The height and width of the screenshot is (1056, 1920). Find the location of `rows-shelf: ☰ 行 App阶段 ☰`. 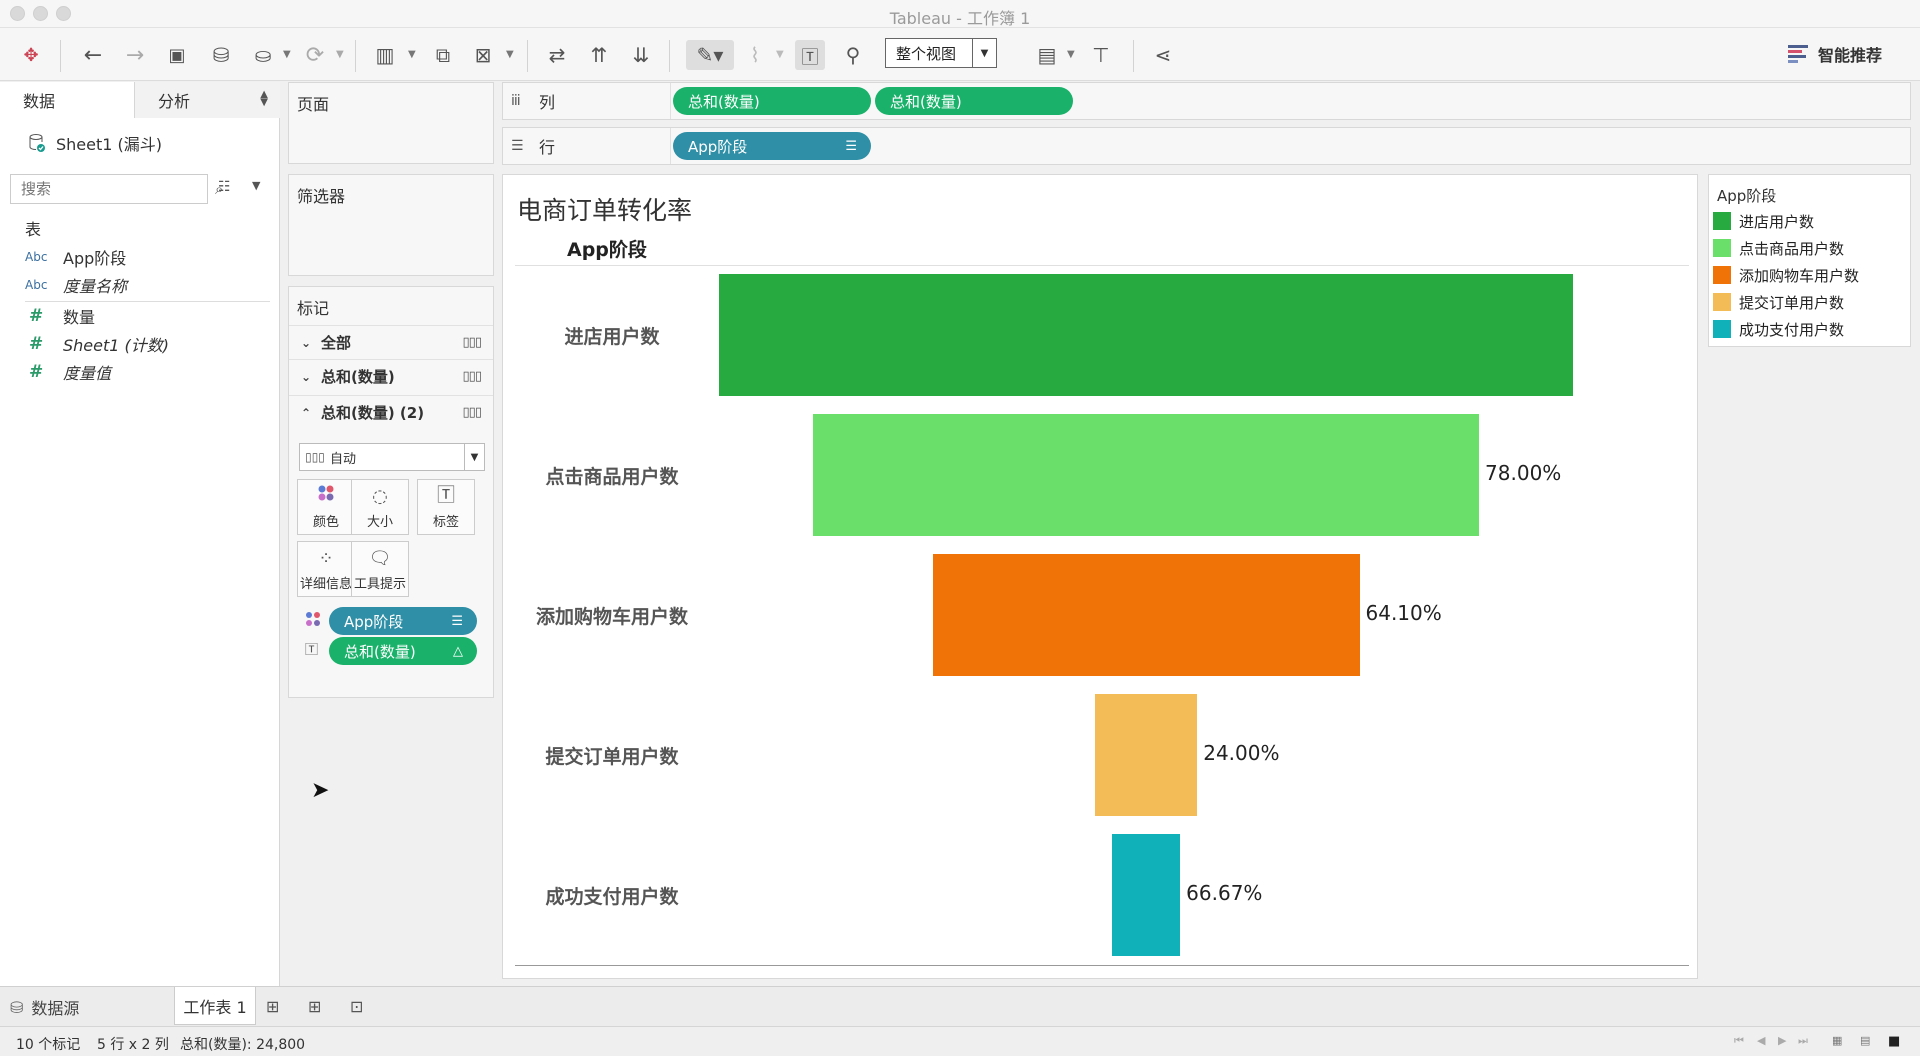

rows-shelf: ☰ 行 App阶段 ☰ is located at coordinates (1206, 146).